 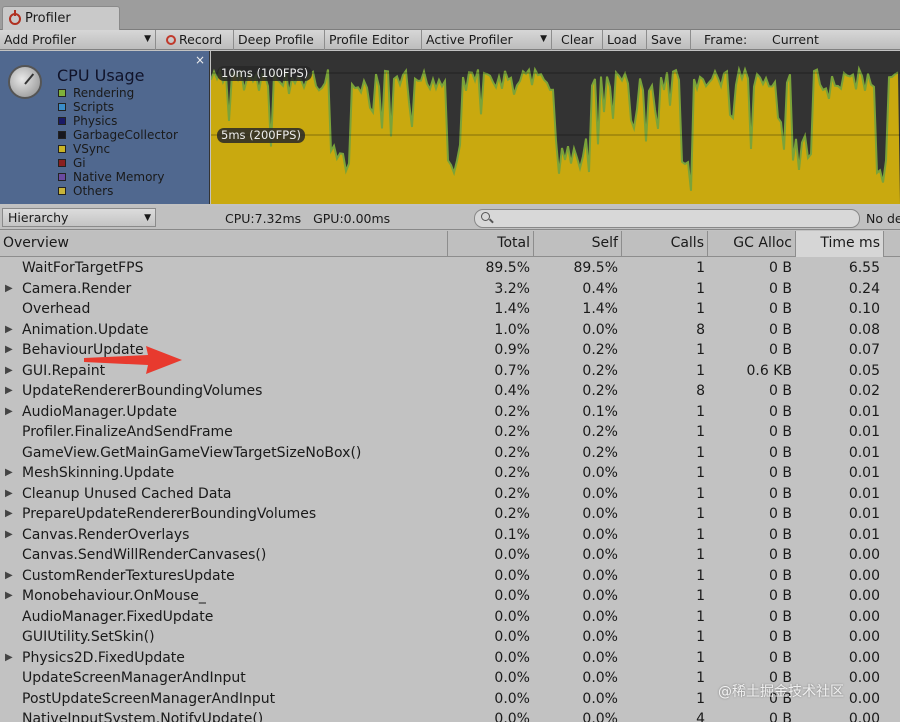 What do you see at coordinates (169, 514) in the screenshot?
I see `row-name: PrepareUpdateRendererBoundingVolumes` at bounding box center [169, 514].